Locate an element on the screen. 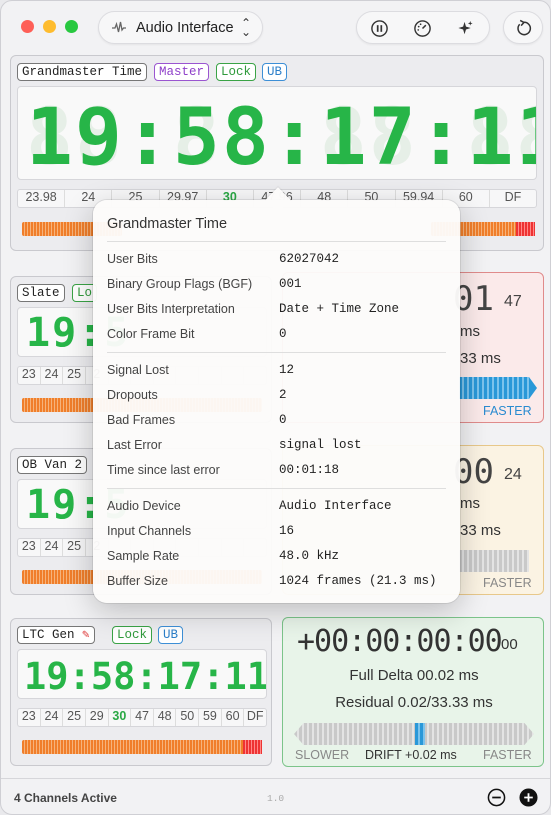 The height and width of the screenshot is (815, 551). fps-option: 29 is located at coordinates (97, 717).